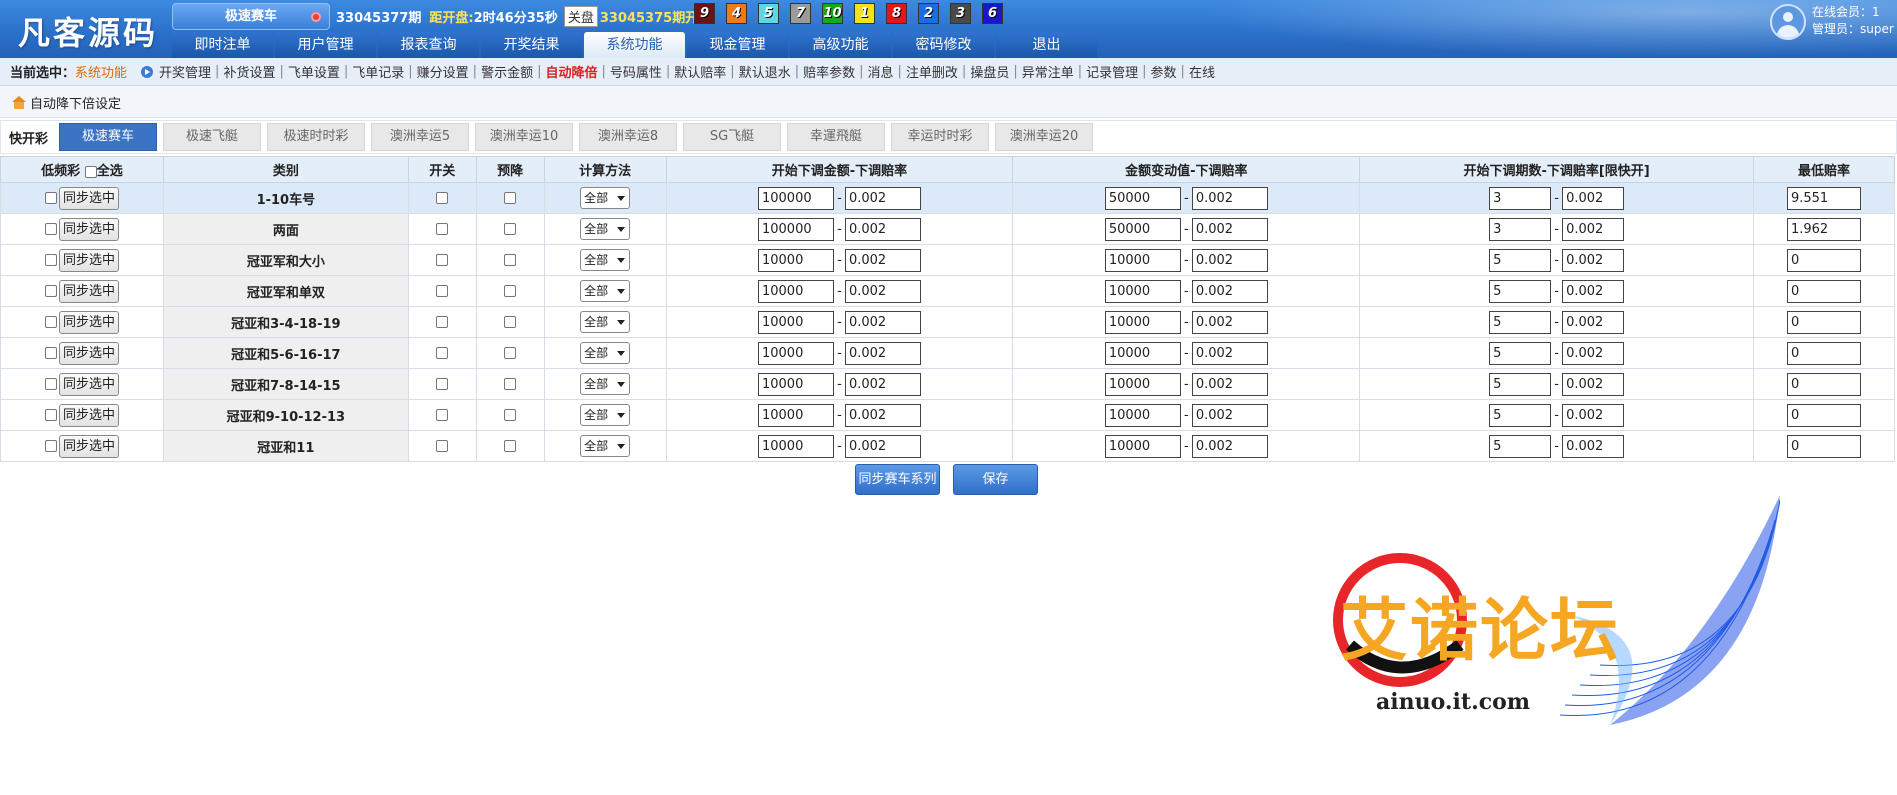 This screenshot has height=795, width=1897. Describe the element at coordinates (1202, 71) in the screenshot. I see `subnav-link: 在线` at that location.